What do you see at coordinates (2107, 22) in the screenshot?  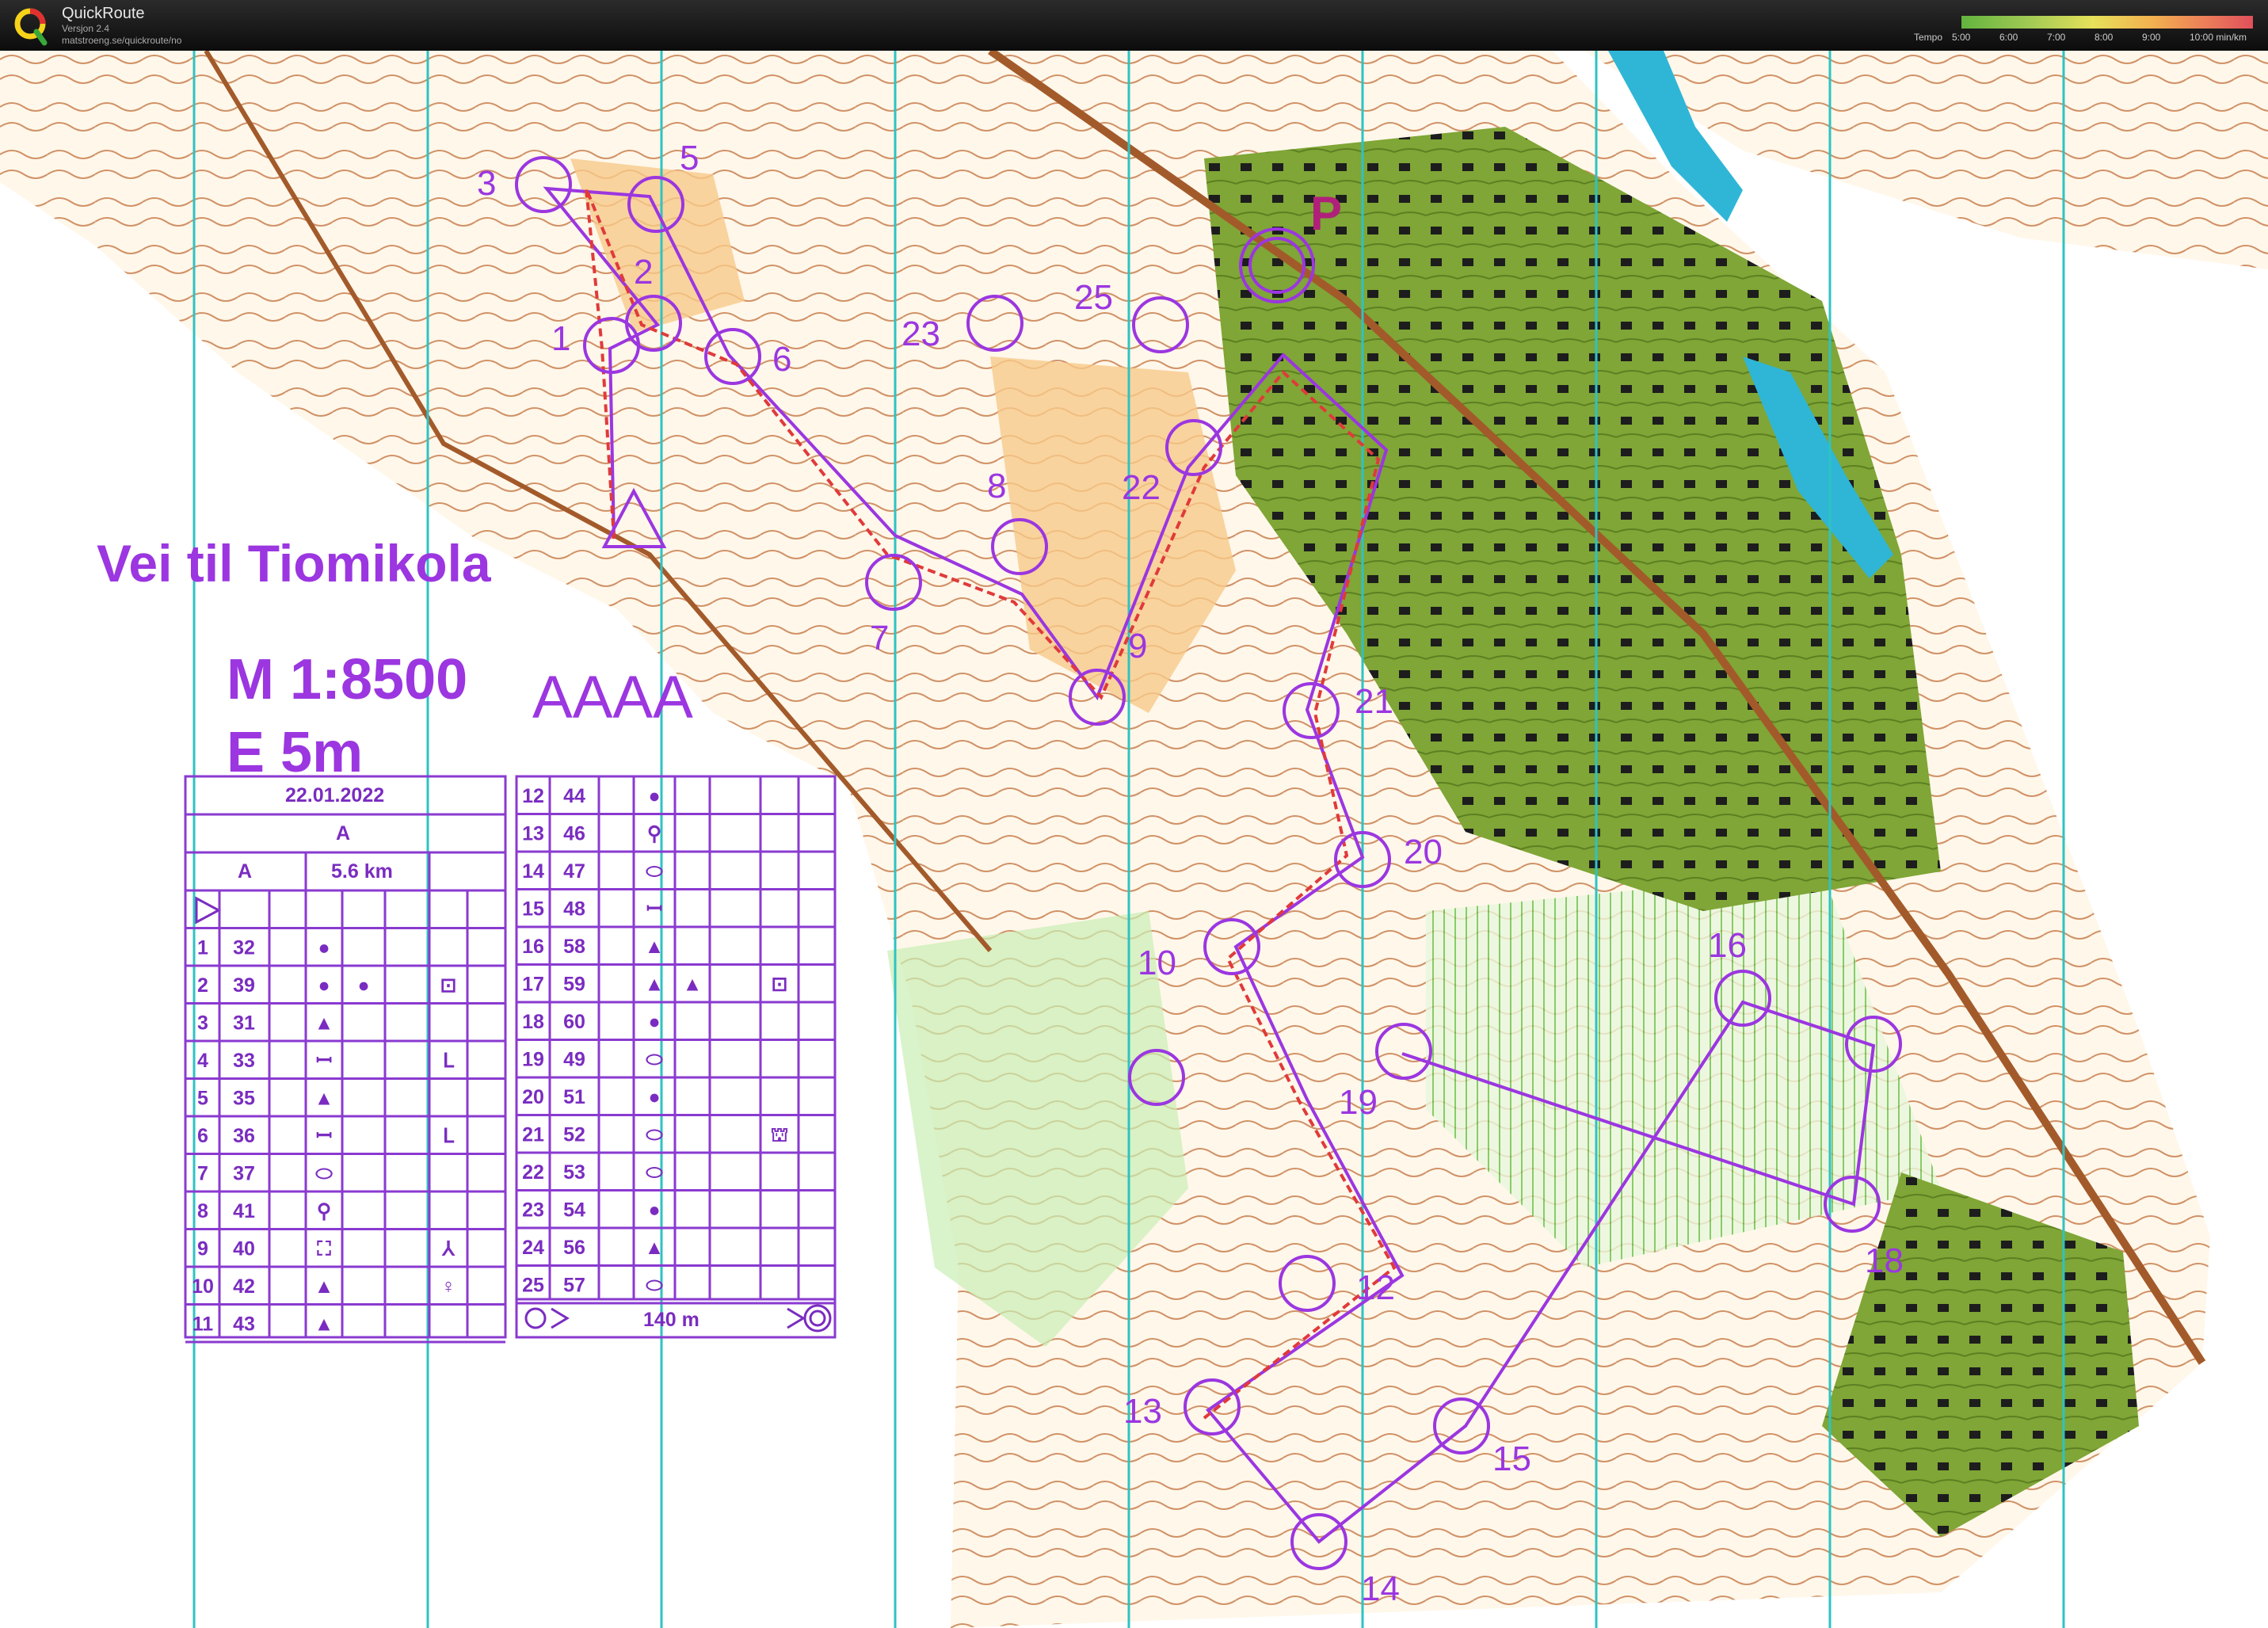 I see `tempo-color-bar` at bounding box center [2107, 22].